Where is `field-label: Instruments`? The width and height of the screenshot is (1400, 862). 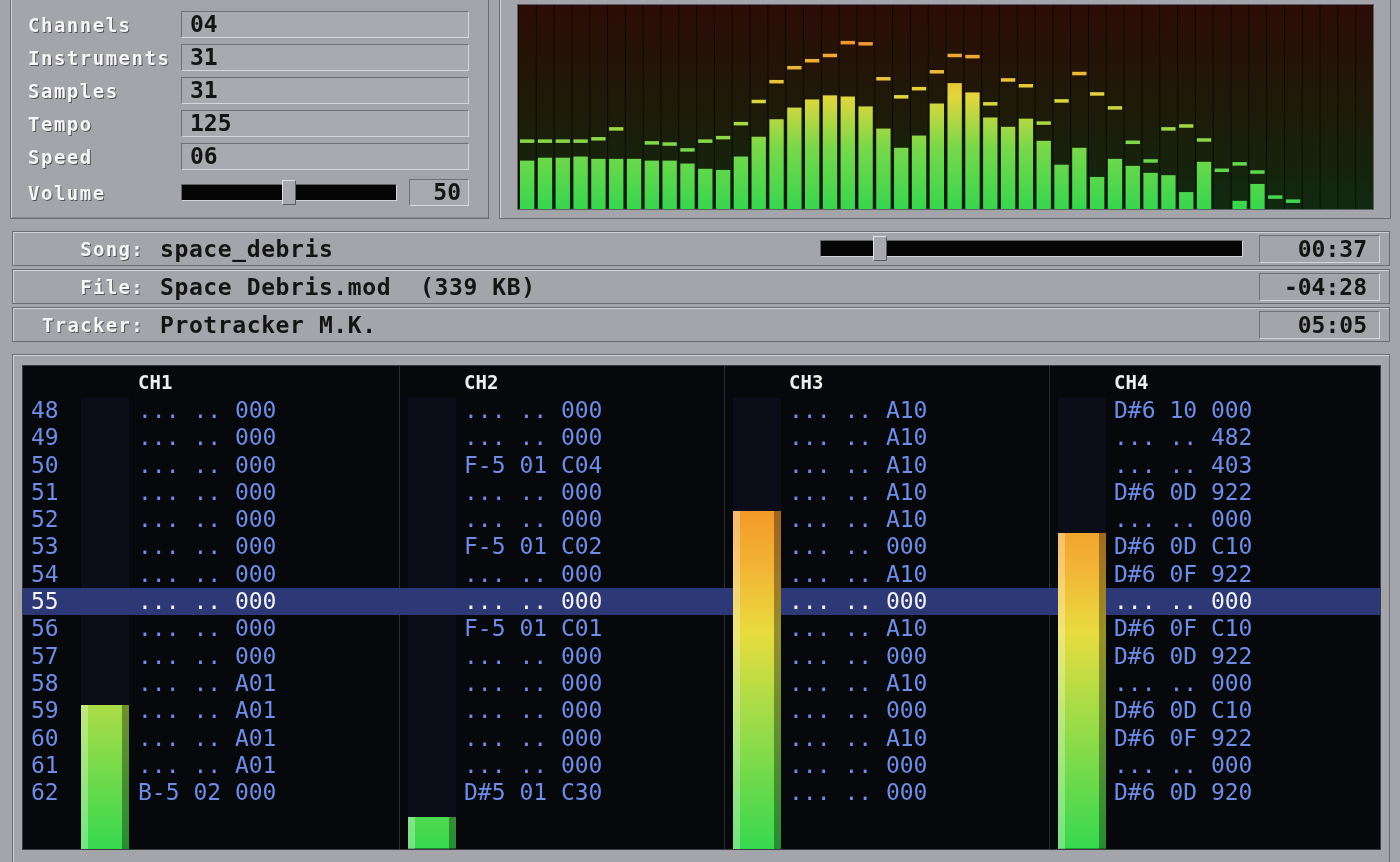 field-label: Instruments is located at coordinates (100, 57).